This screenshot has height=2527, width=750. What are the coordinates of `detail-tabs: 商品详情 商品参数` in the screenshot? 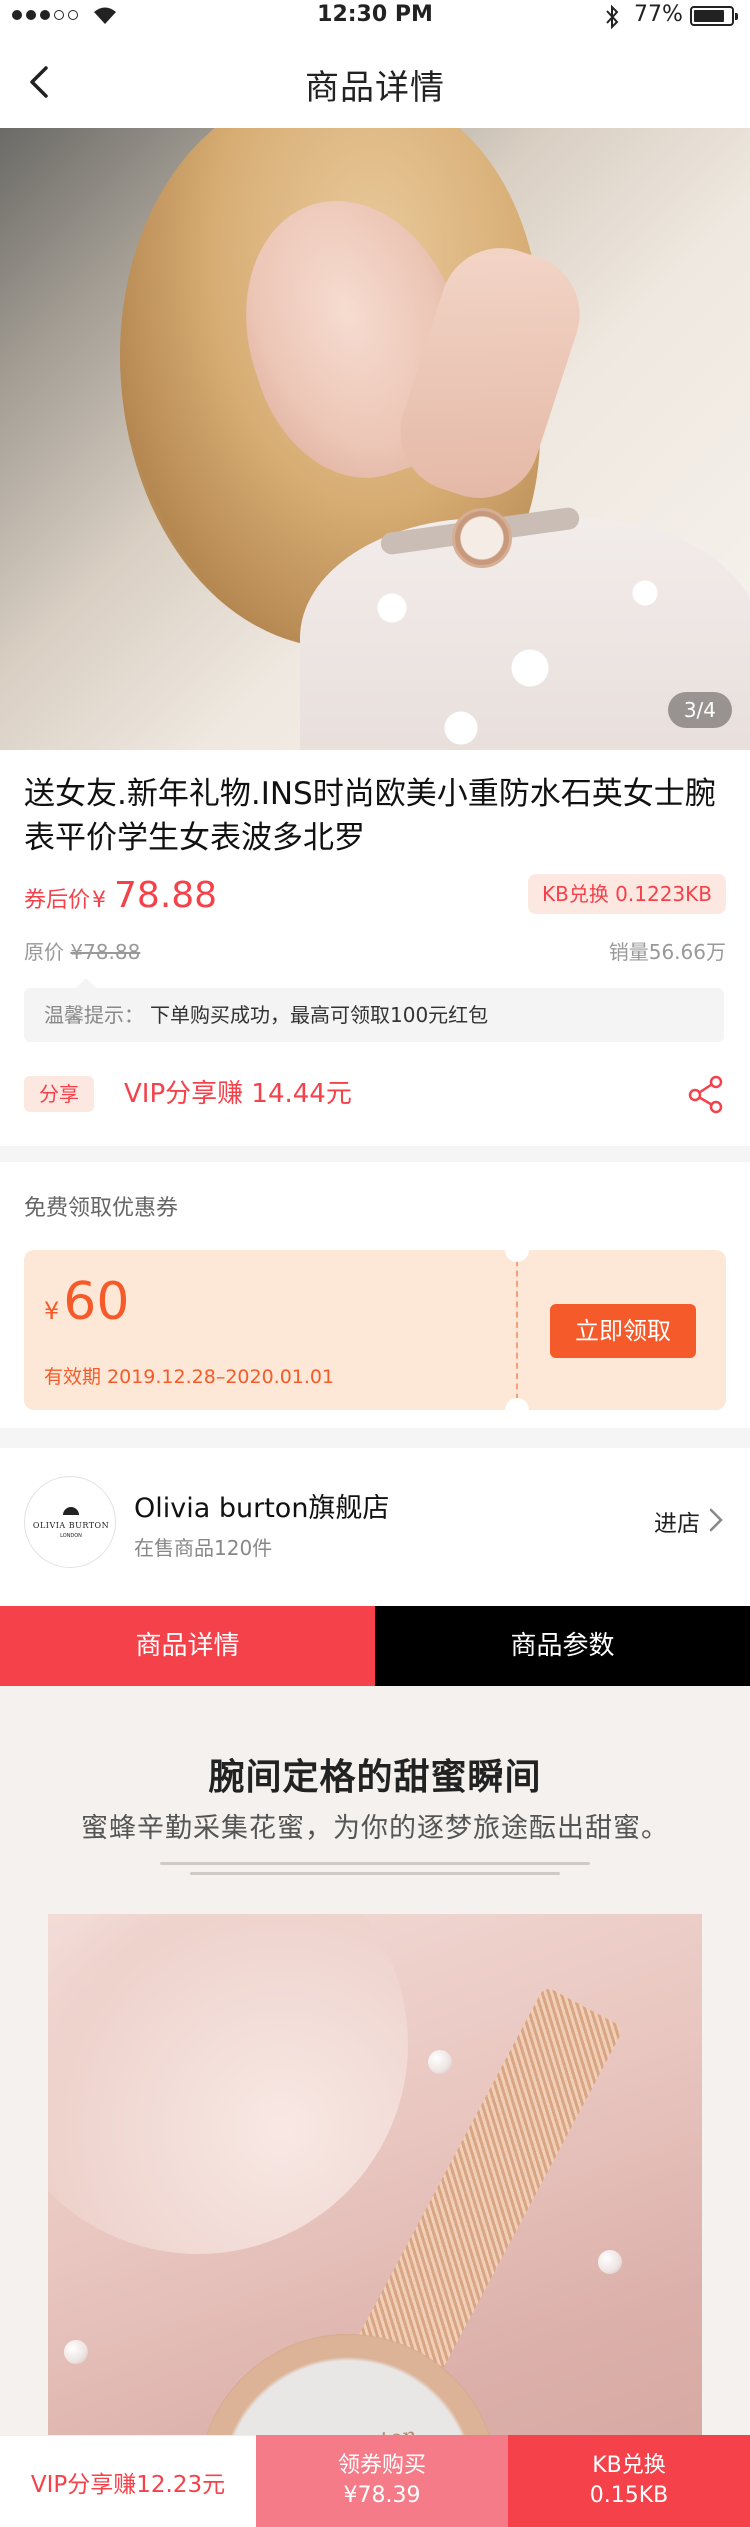 It's located at (375, 1646).